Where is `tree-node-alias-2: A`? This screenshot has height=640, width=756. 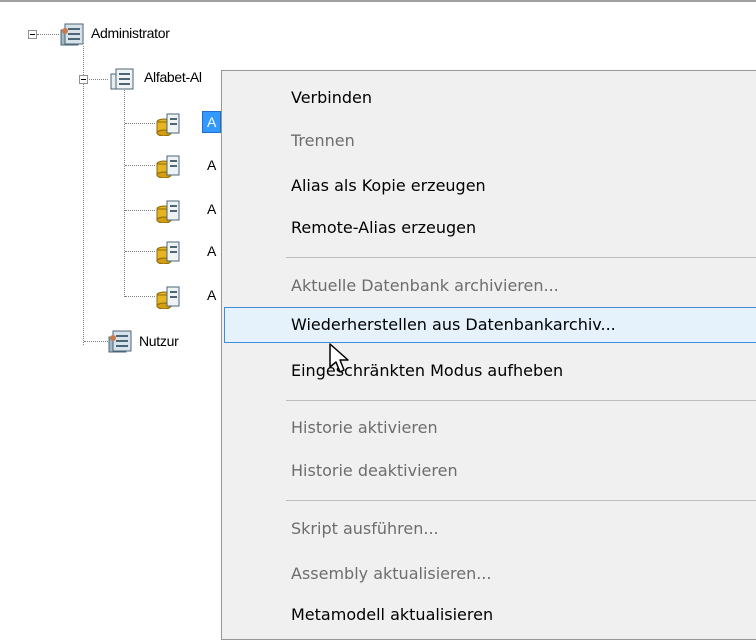 tree-node-alias-2: A is located at coordinates (211, 165).